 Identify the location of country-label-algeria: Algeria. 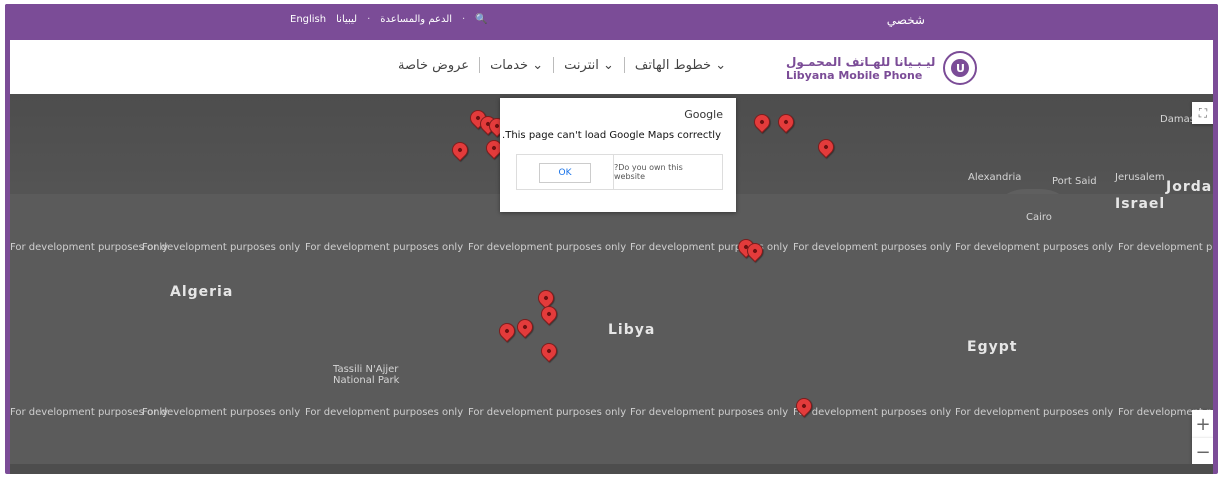
(202, 292).